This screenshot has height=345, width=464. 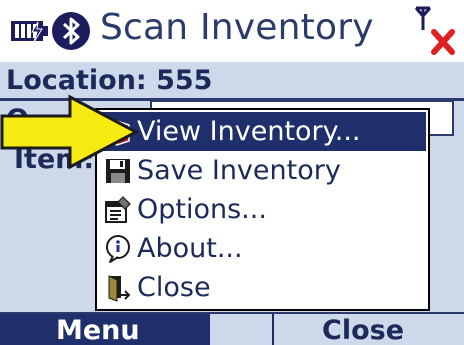 What do you see at coordinates (118, 248) in the screenshot?
I see `info-bubble-icon` at bounding box center [118, 248].